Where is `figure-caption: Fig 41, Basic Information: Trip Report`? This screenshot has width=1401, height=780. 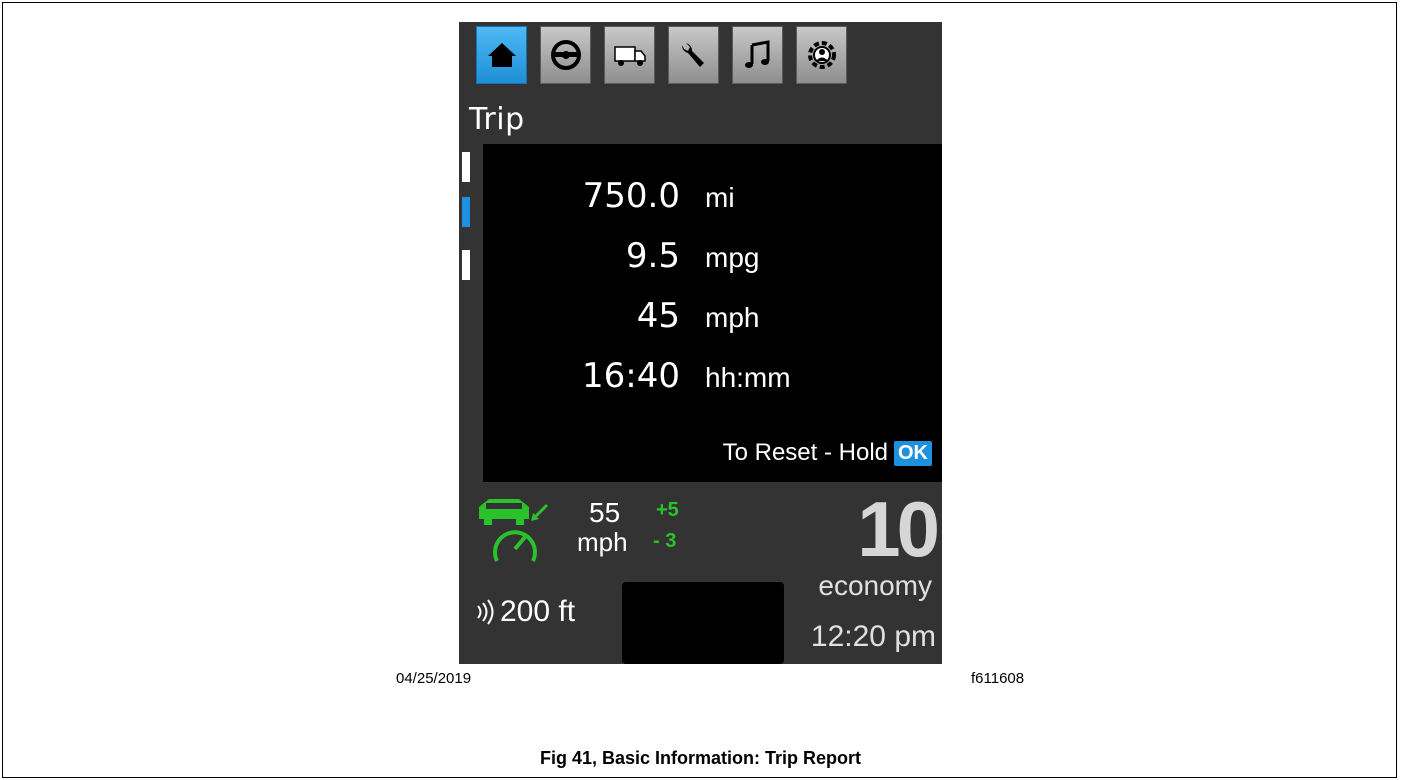
figure-caption: Fig 41, Basic Information: Trip Report is located at coordinates (700, 758).